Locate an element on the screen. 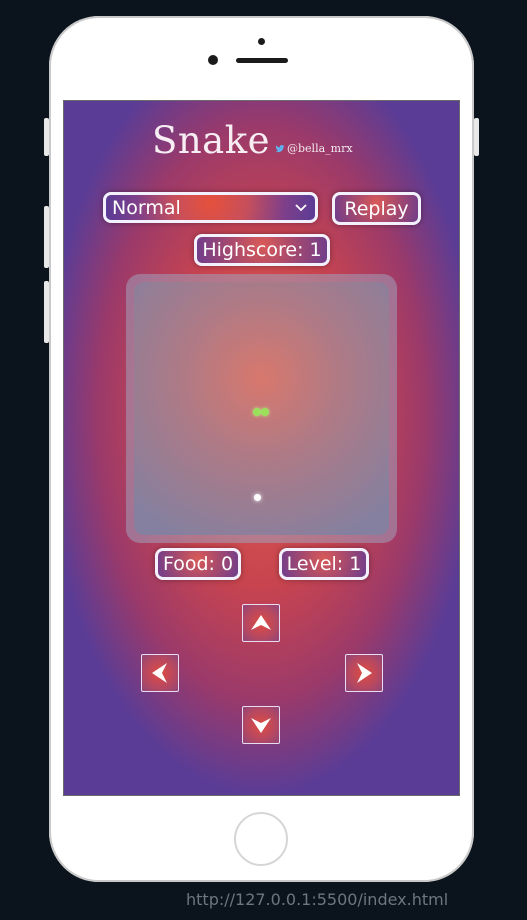 The height and width of the screenshot is (920, 527). highscore-badge: Highscore: 1 is located at coordinates (262, 250).